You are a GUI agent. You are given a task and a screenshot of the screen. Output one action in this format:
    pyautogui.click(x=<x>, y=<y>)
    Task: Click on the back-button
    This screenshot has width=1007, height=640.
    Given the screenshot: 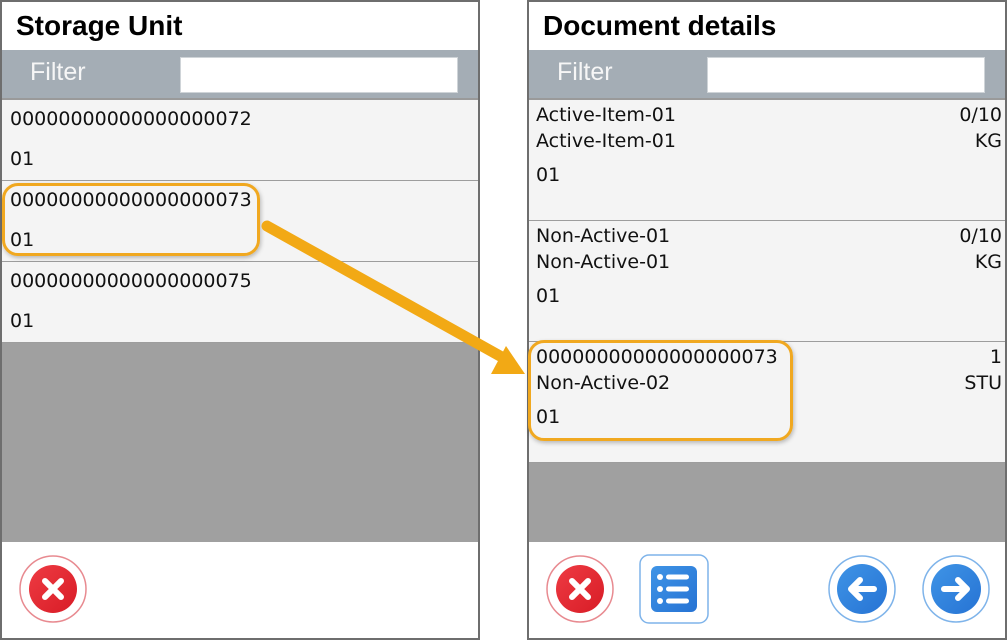 What is the action you would take?
    pyautogui.click(x=862, y=589)
    